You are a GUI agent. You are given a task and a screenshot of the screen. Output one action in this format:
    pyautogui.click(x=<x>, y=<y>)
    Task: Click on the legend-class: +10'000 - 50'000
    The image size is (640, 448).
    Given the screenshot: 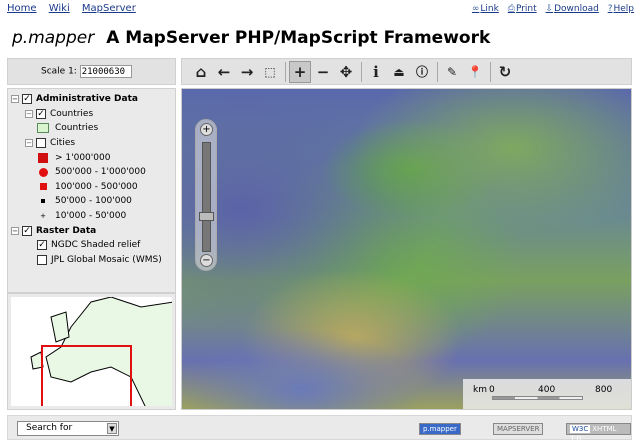 What is the action you would take?
    pyautogui.click(x=93, y=216)
    